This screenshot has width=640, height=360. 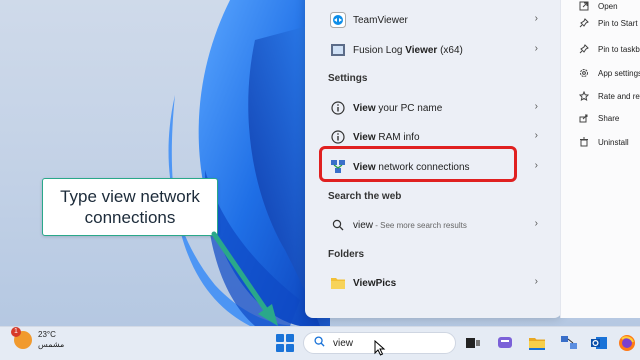 What do you see at coordinates (380, 20) in the screenshot?
I see `app-result-label: TeamViewer` at bounding box center [380, 20].